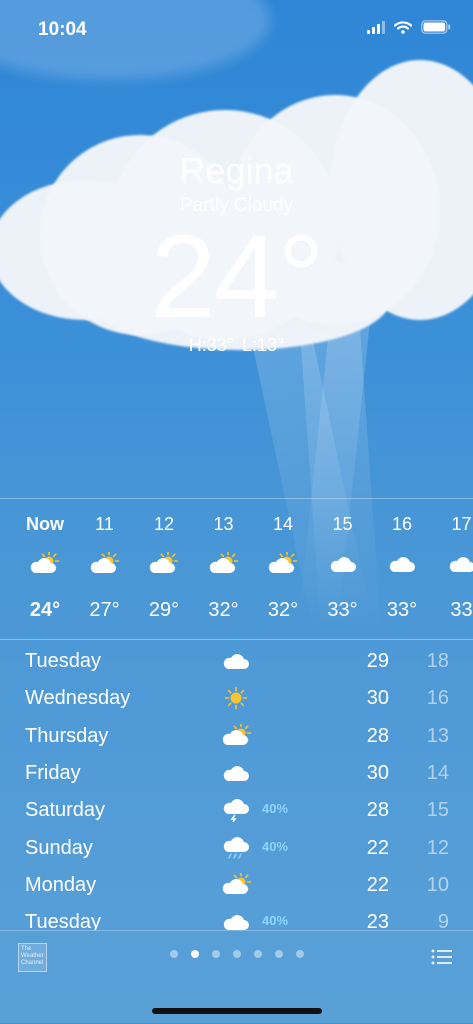 This screenshot has width=473, height=1024. Describe the element at coordinates (66, 736) in the screenshot. I see `day-name: Thursday` at that location.